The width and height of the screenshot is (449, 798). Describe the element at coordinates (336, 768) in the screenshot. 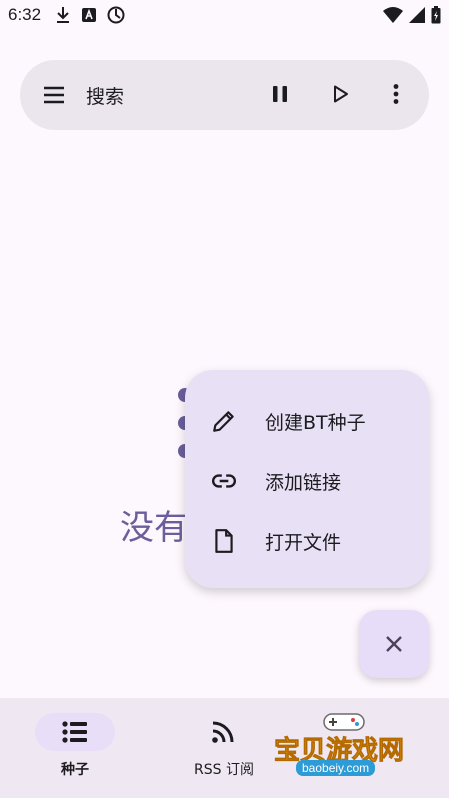

I see `watermark-url: baobeiy.com` at that location.